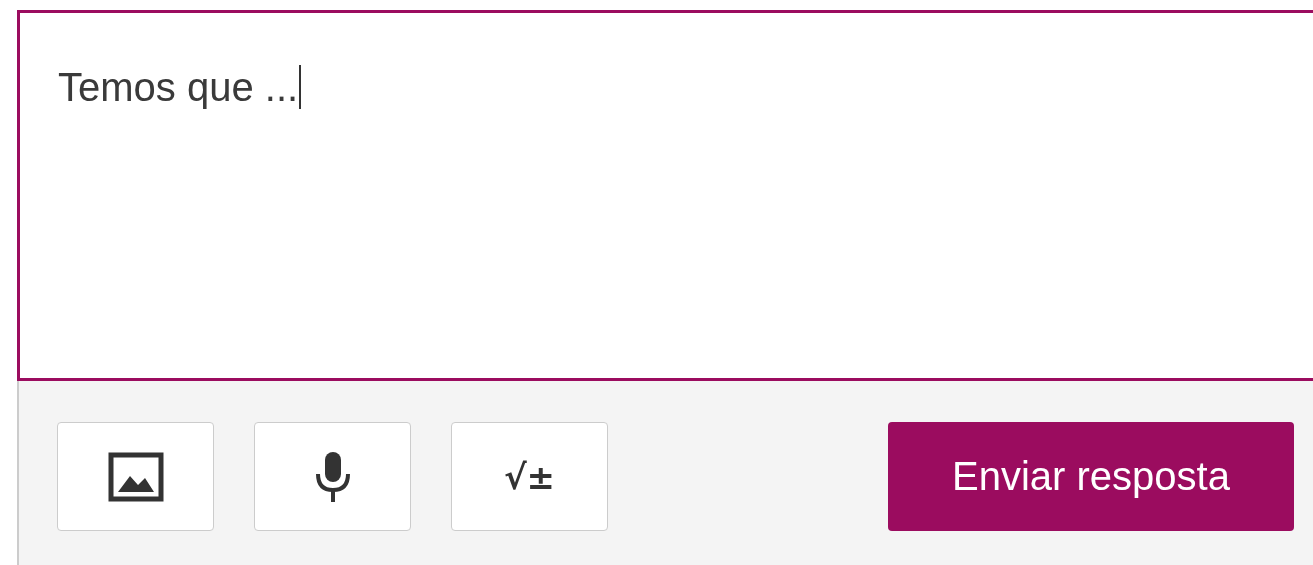  I want to click on formula-button: √±, so click(529, 476).